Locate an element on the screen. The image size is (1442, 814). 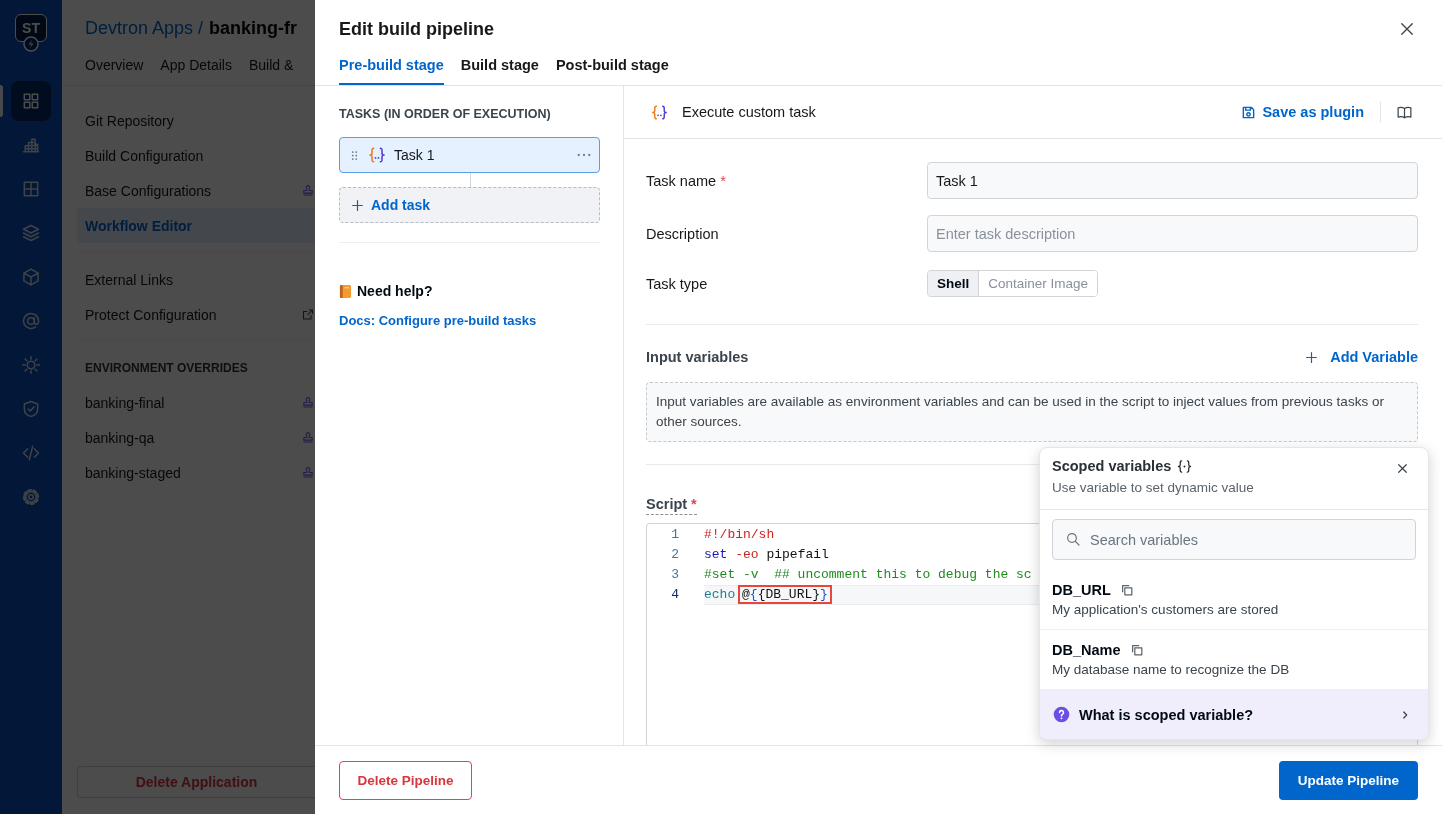
search-field: Search variables is located at coordinates (1234, 539).